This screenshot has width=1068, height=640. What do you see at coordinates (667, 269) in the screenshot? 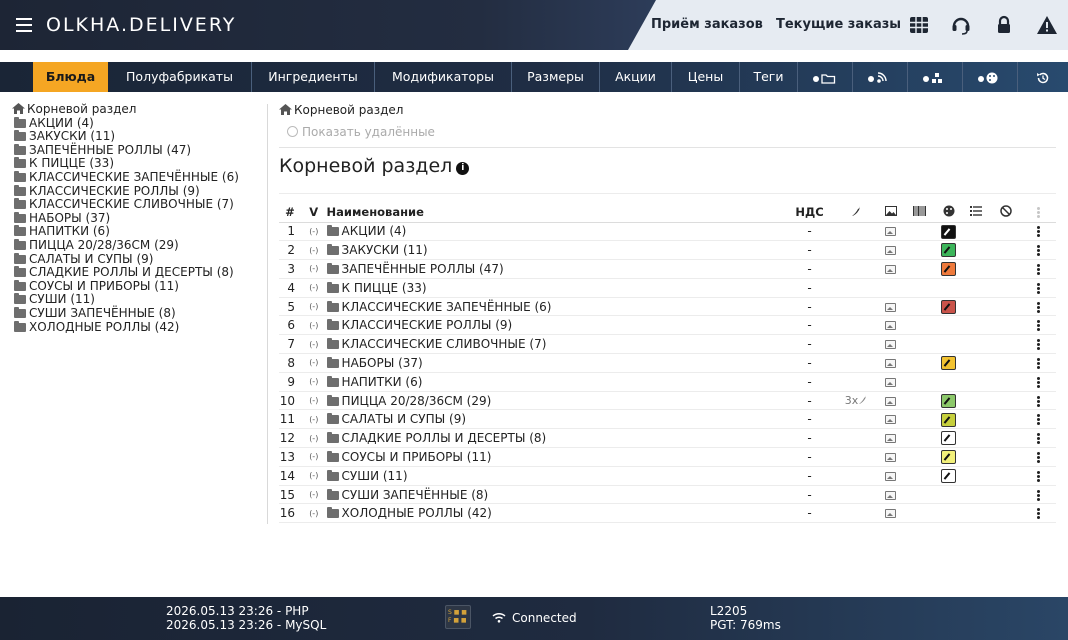
I see `table-row: 3 (-) ЗАПЕЧЁННЫЕ РОЛЛЫ (47) -` at bounding box center [667, 269].